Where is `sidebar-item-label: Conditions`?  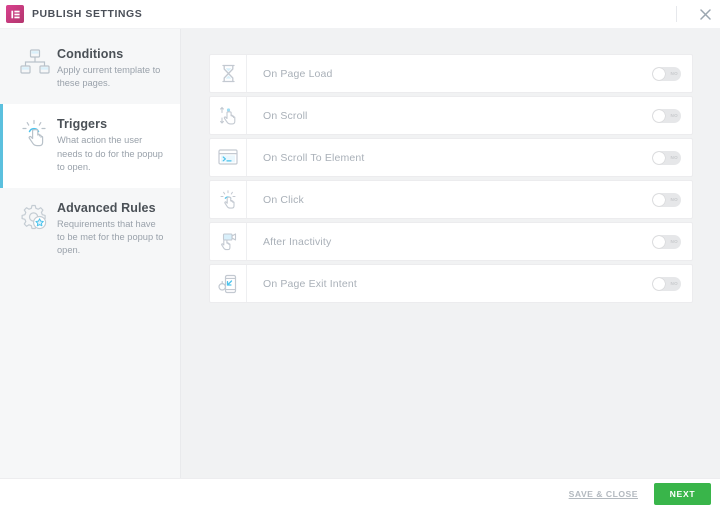
sidebar-item-label: Conditions is located at coordinates (90, 54).